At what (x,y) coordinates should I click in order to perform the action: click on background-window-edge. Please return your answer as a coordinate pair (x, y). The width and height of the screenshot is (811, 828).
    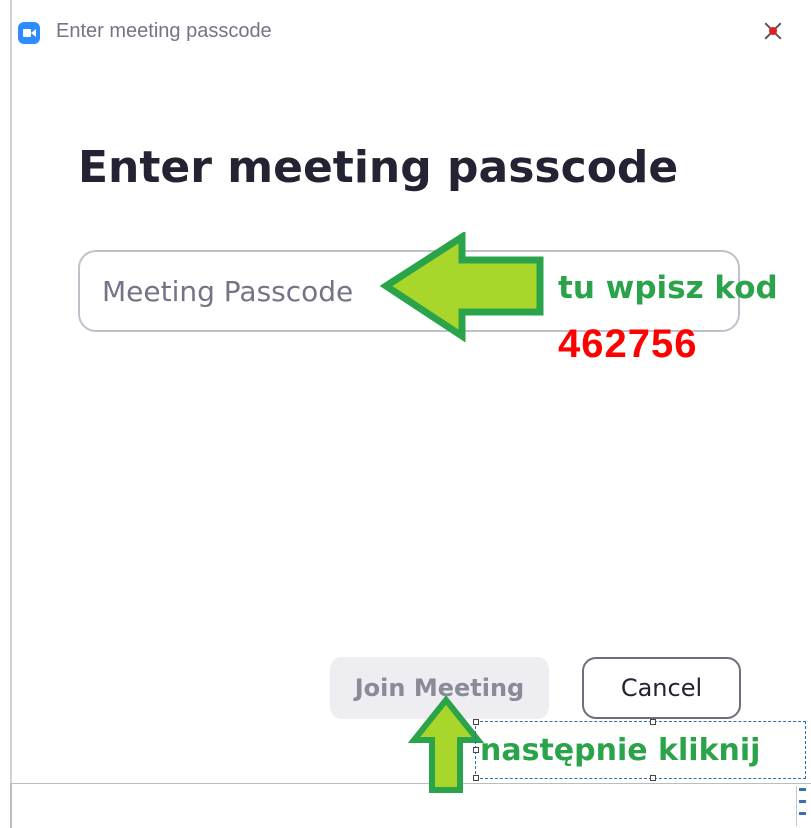
    Looking at the image, I should click on (11, 806).